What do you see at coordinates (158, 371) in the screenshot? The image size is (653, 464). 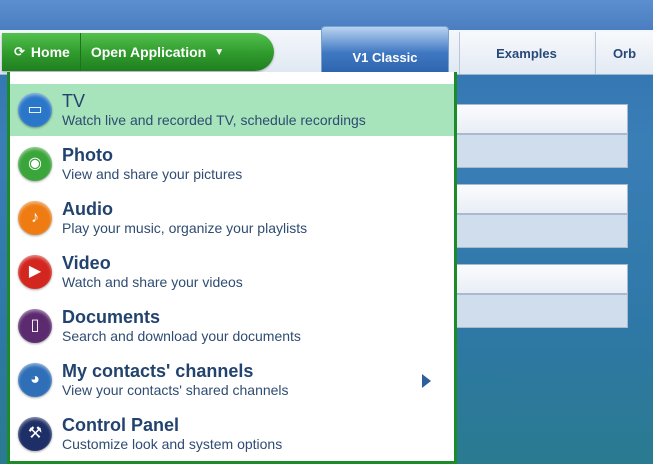 I see `menu-item-title: My contacts' channels` at bounding box center [158, 371].